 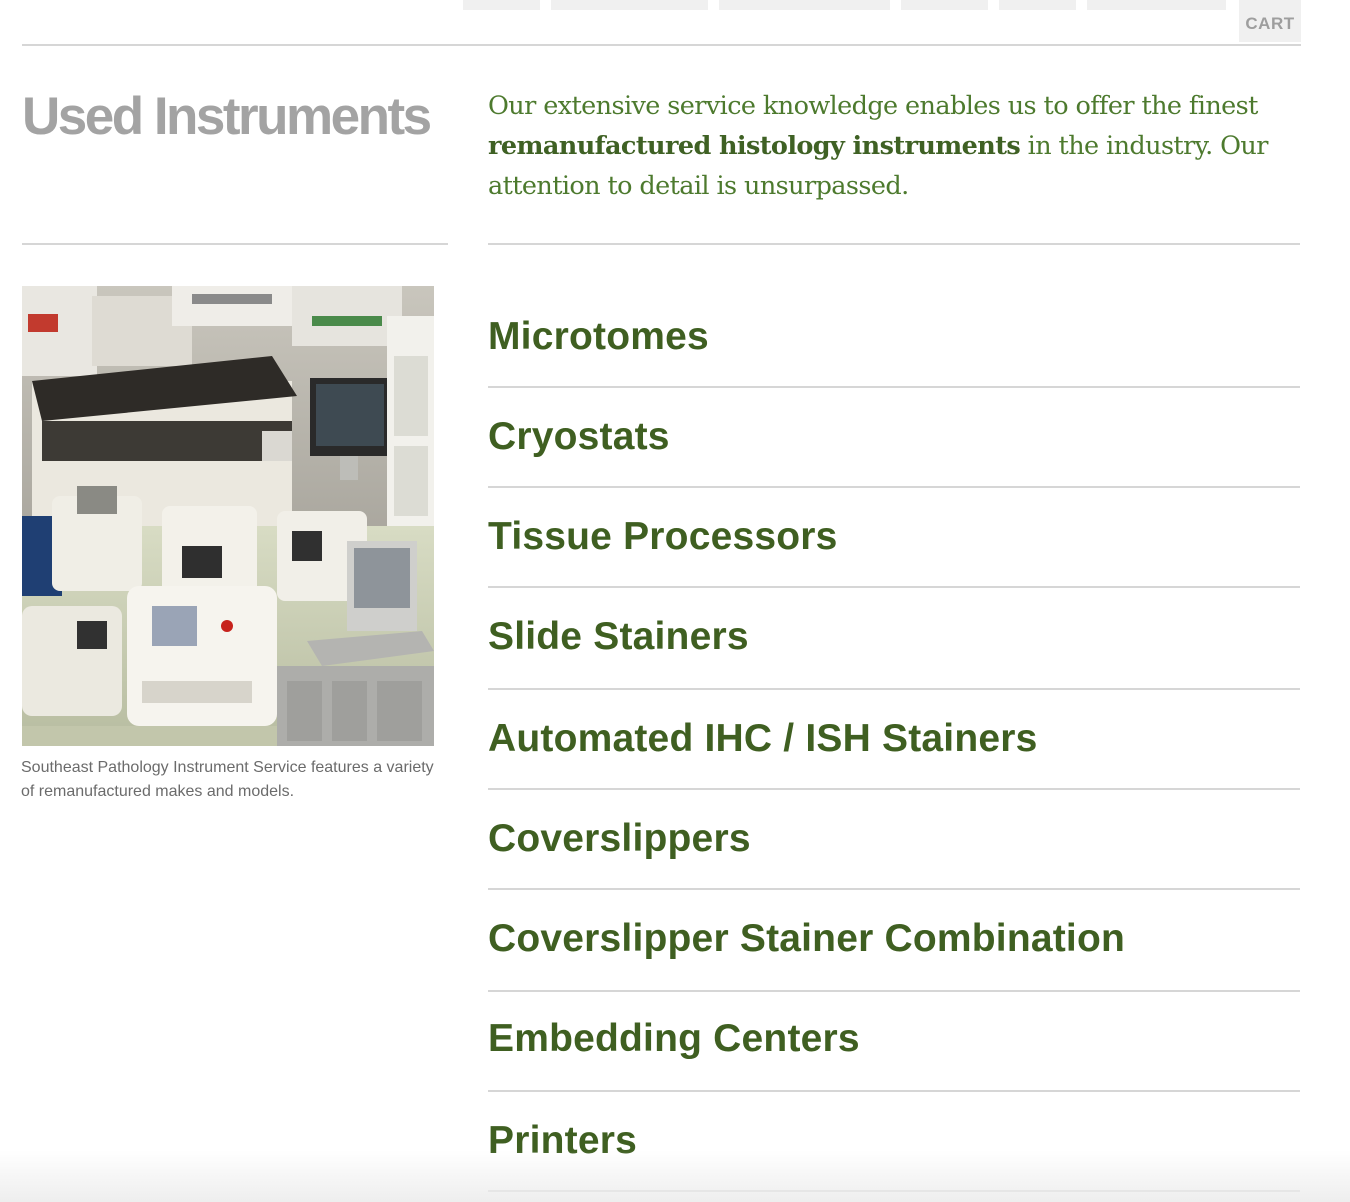 I want to click on intro-emphasis: remanufactured histology instruments, so click(x=754, y=146).